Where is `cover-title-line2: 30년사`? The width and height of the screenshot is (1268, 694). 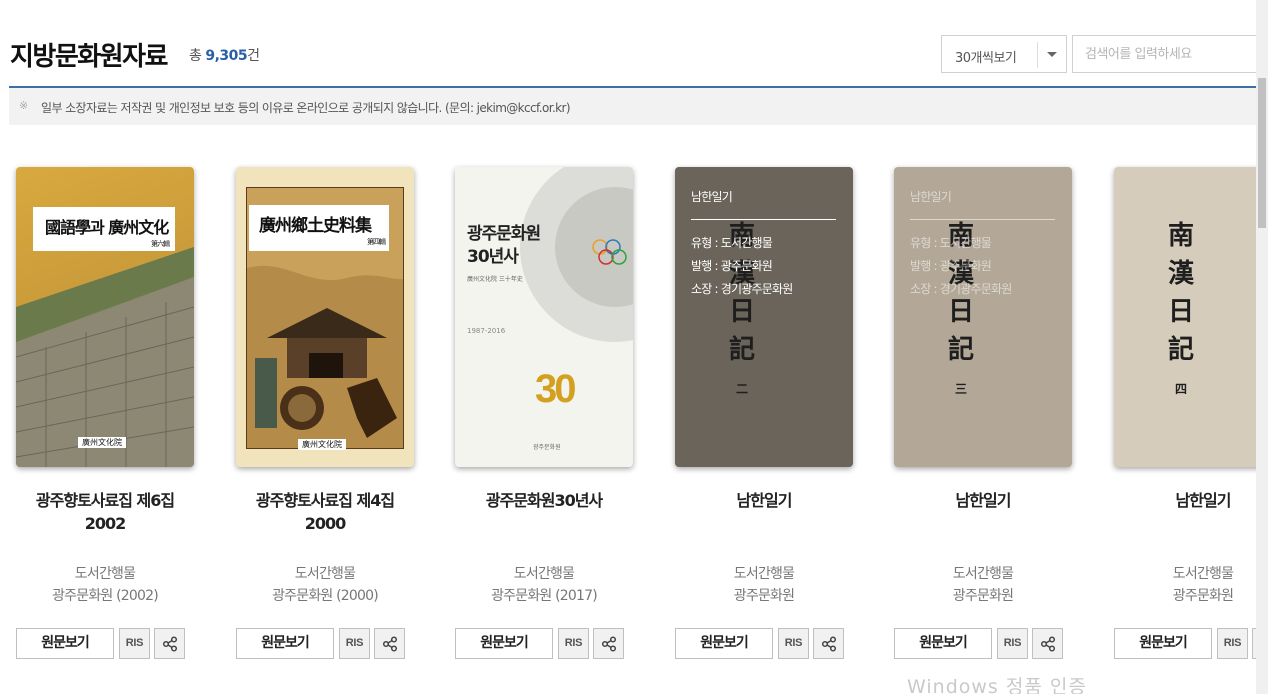
cover-title-line2: 30년사 is located at coordinates (493, 257).